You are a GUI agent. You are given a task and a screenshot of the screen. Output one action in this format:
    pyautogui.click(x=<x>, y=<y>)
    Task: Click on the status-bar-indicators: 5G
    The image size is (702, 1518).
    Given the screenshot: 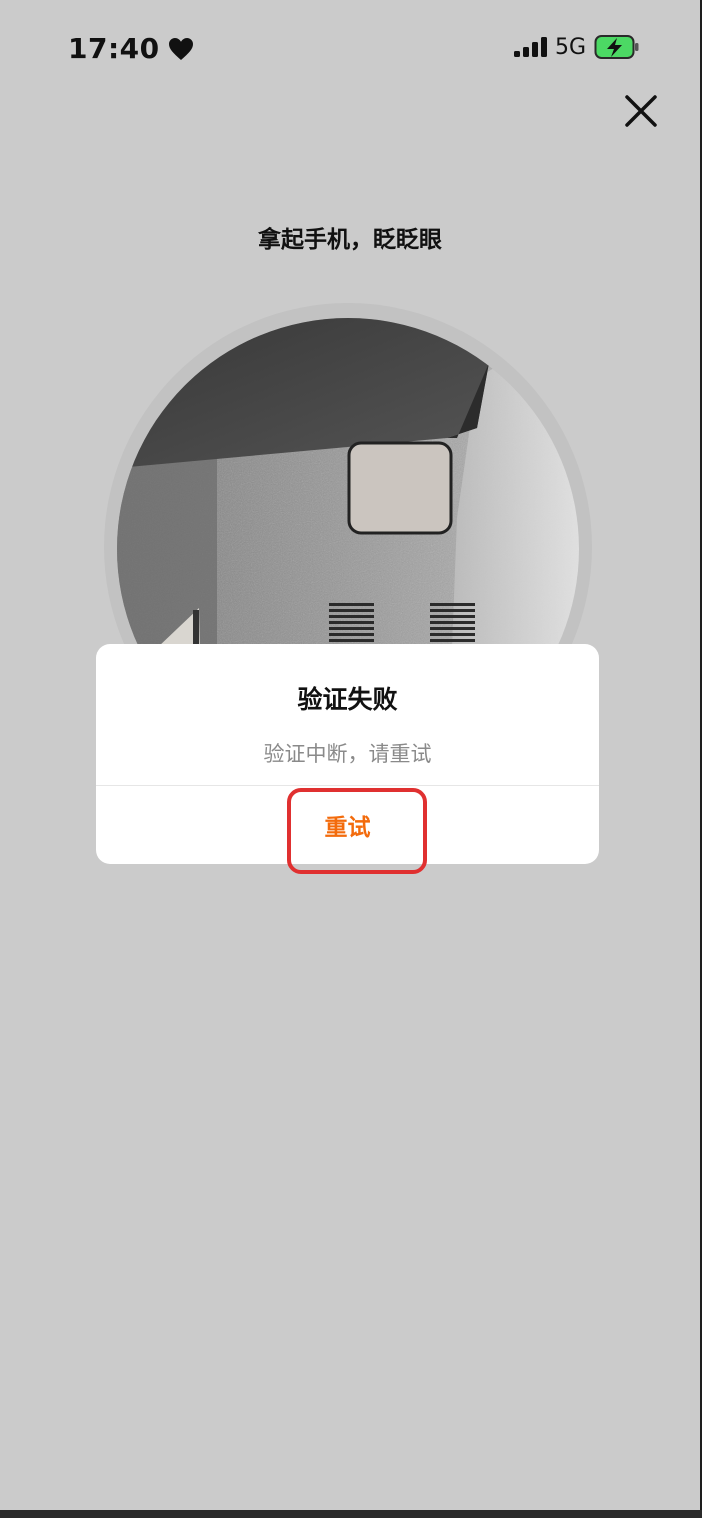 What is the action you would take?
    pyautogui.click(x=576, y=47)
    